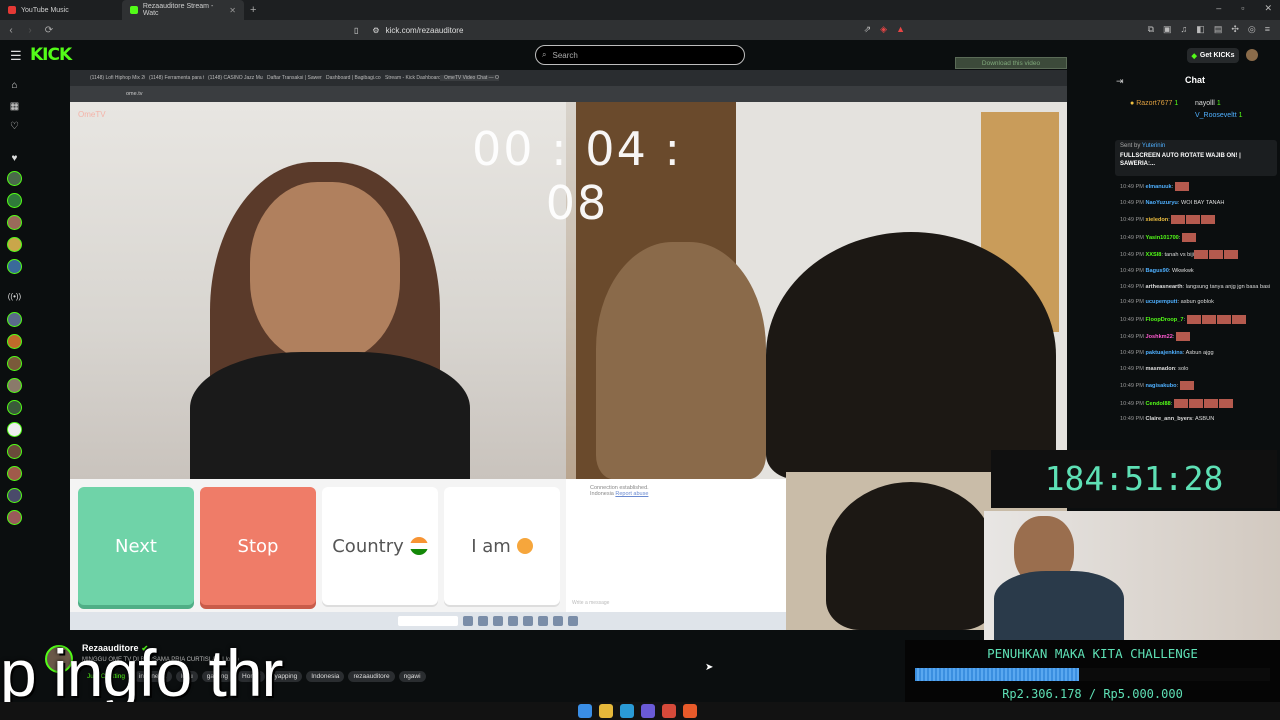  Describe the element at coordinates (669, 711) in the screenshot. I see `app-icon` at that location.